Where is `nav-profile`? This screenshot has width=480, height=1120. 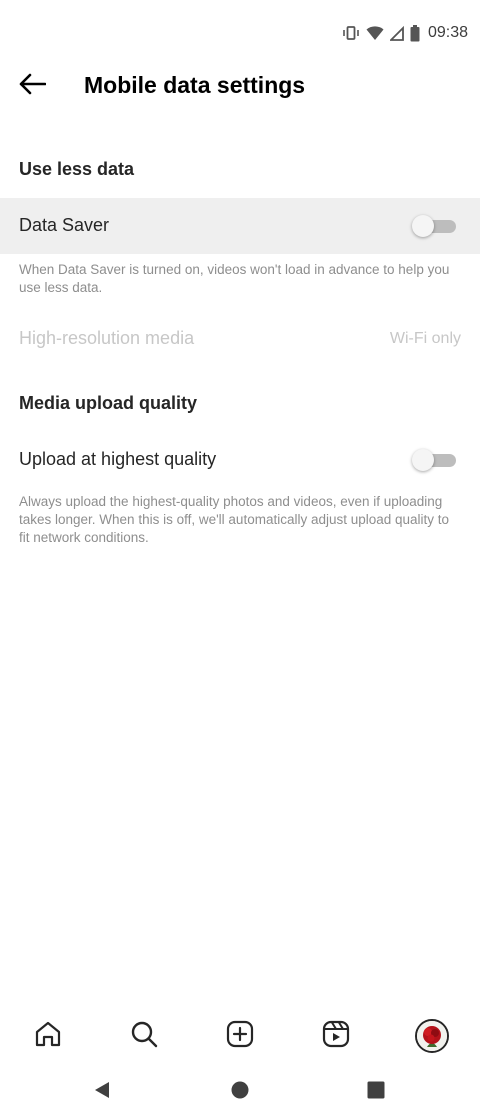
nav-profile is located at coordinates (432, 1036).